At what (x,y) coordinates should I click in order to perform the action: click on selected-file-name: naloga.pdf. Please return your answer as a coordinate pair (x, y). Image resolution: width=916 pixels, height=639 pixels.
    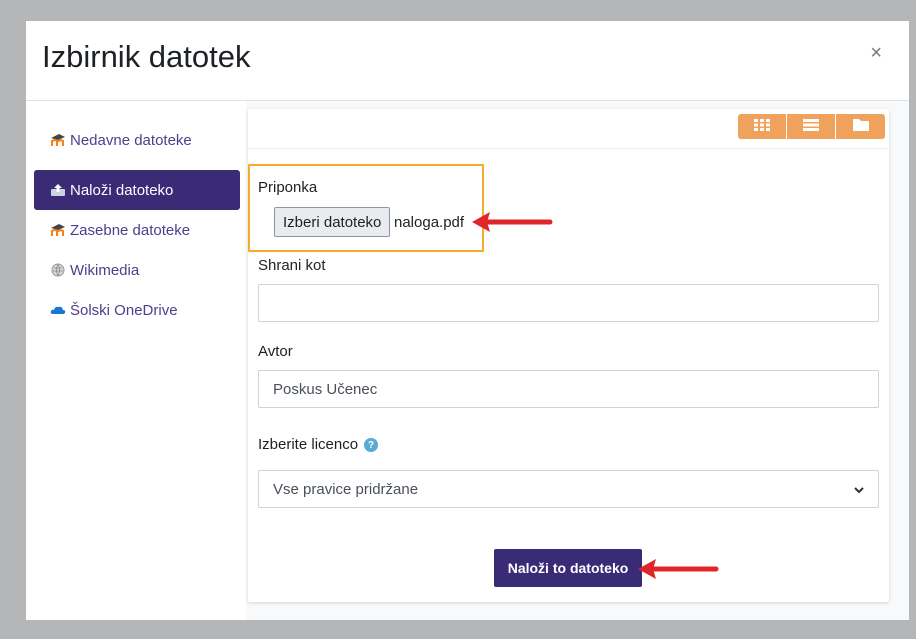
    Looking at the image, I should click on (429, 222).